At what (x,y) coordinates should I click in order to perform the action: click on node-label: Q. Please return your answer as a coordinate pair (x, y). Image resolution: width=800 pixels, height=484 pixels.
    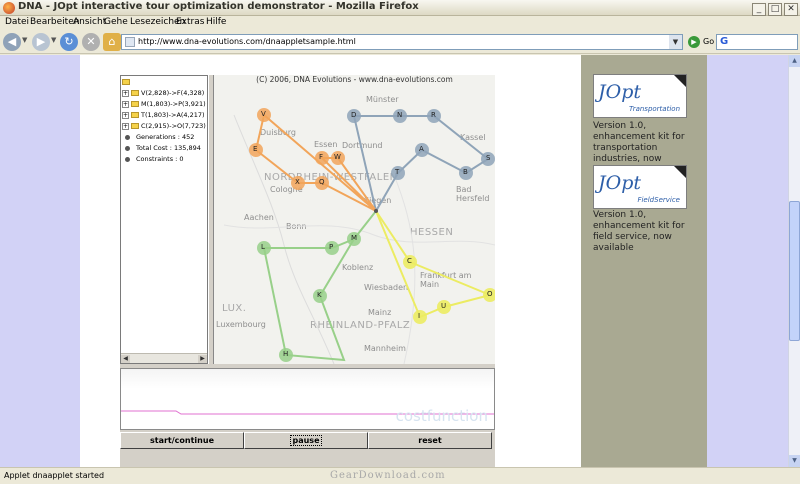
    Looking at the image, I should click on (322, 182).